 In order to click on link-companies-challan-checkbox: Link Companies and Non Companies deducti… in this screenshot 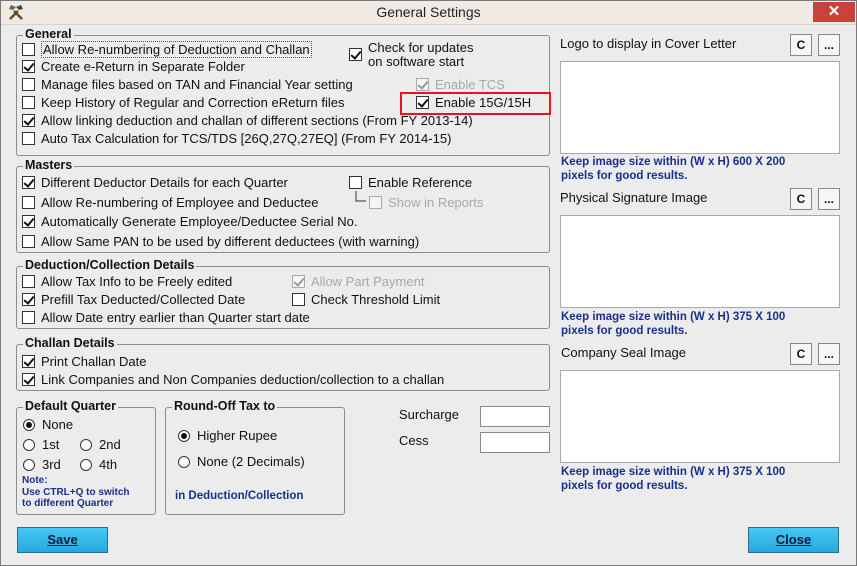, I will do `click(233, 379)`.